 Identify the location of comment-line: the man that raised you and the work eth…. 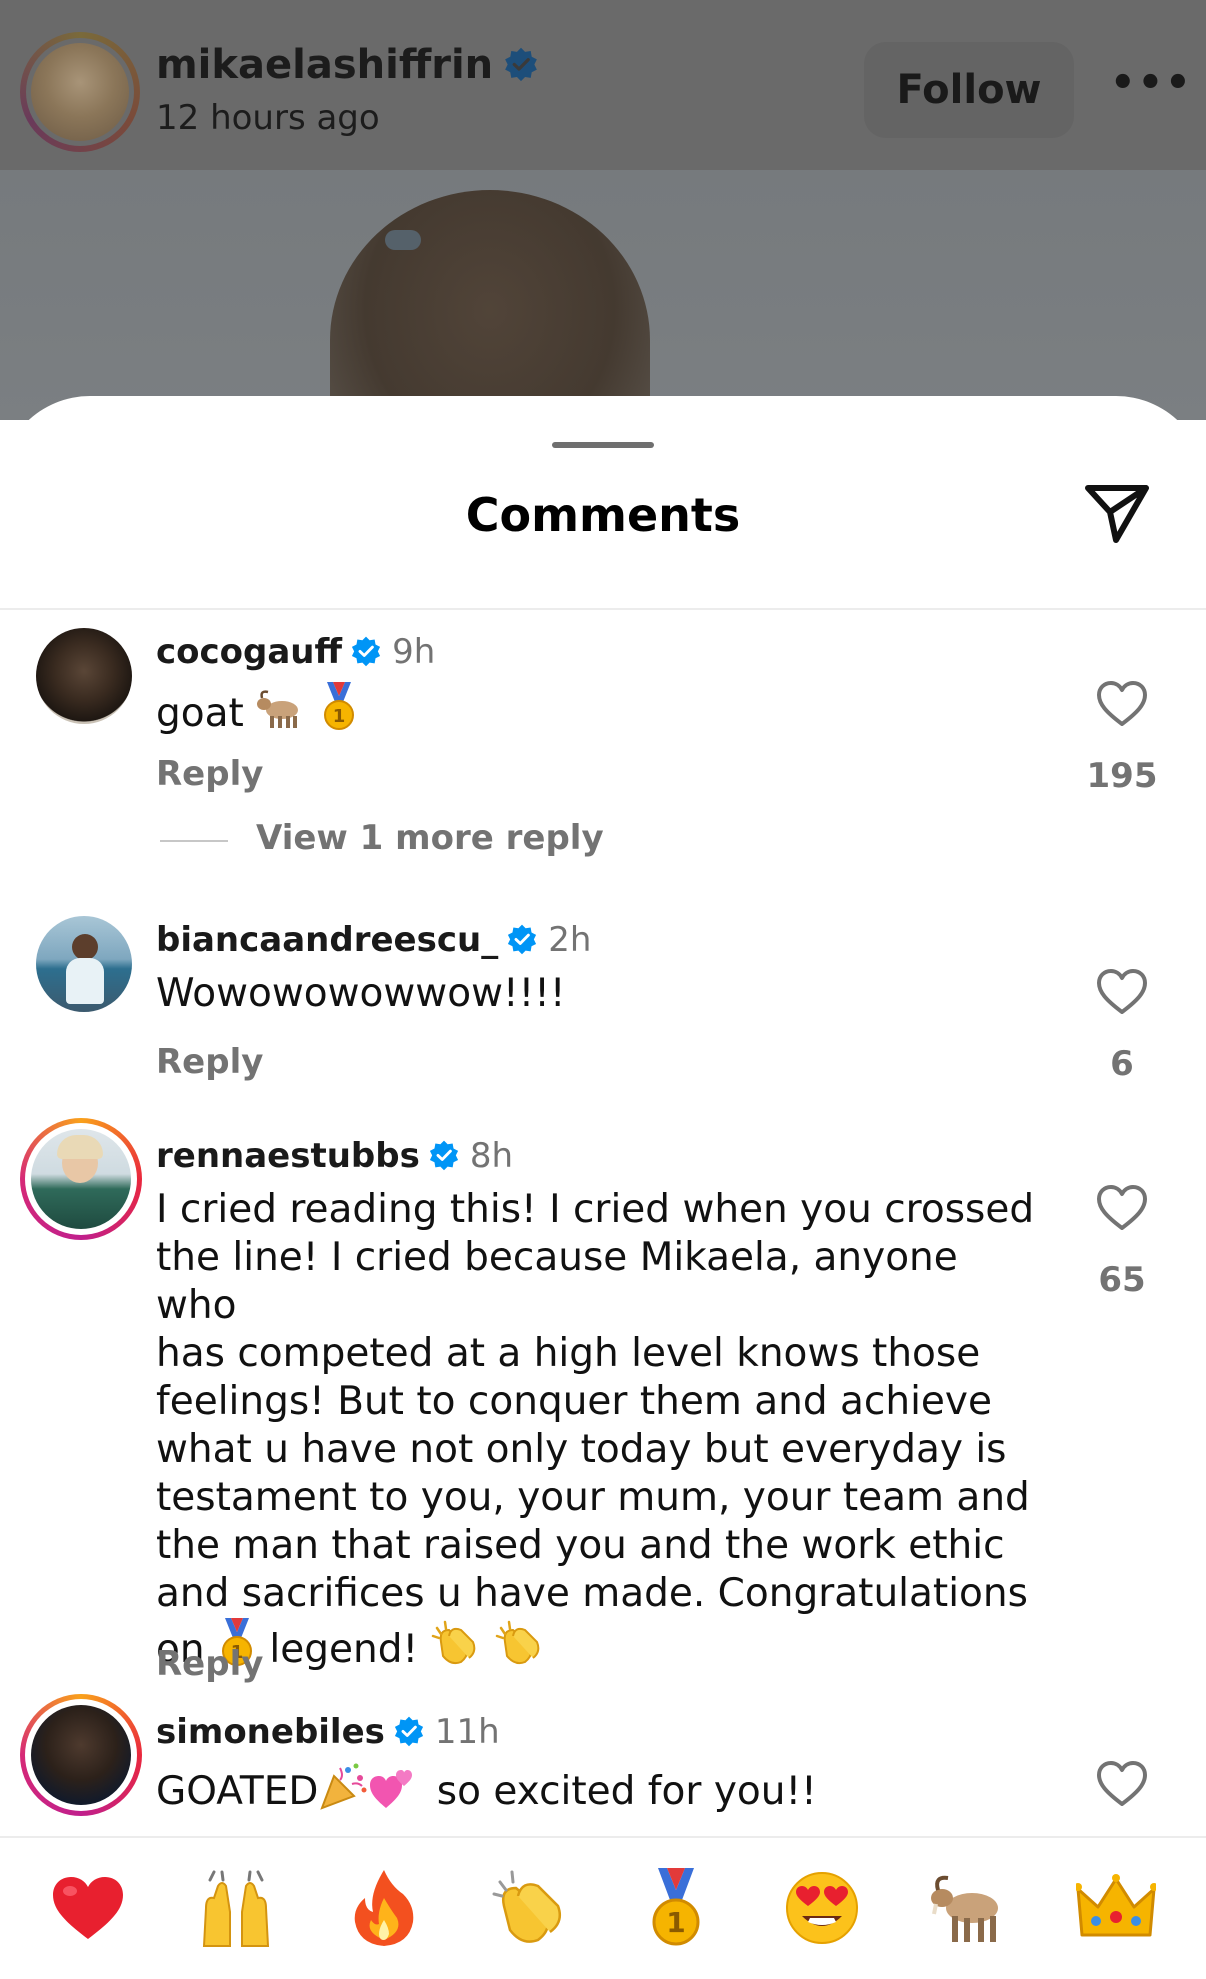
(580, 1545).